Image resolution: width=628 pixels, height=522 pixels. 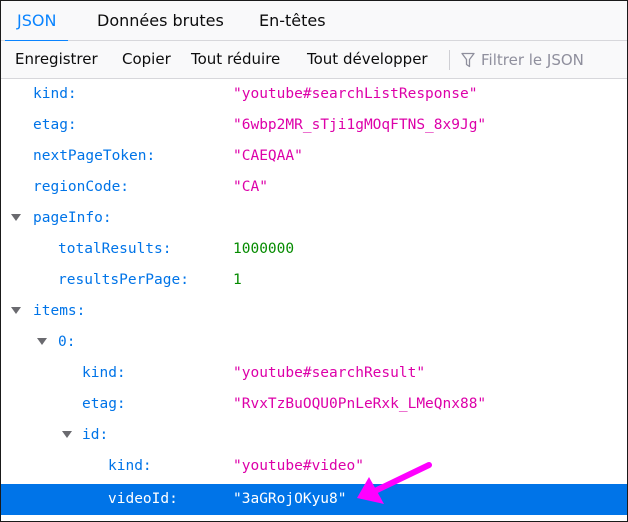 What do you see at coordinates (160, 21) in the screenshot?
I see `tab-raw-data: Données brutes` at bounding box center [160, 21].